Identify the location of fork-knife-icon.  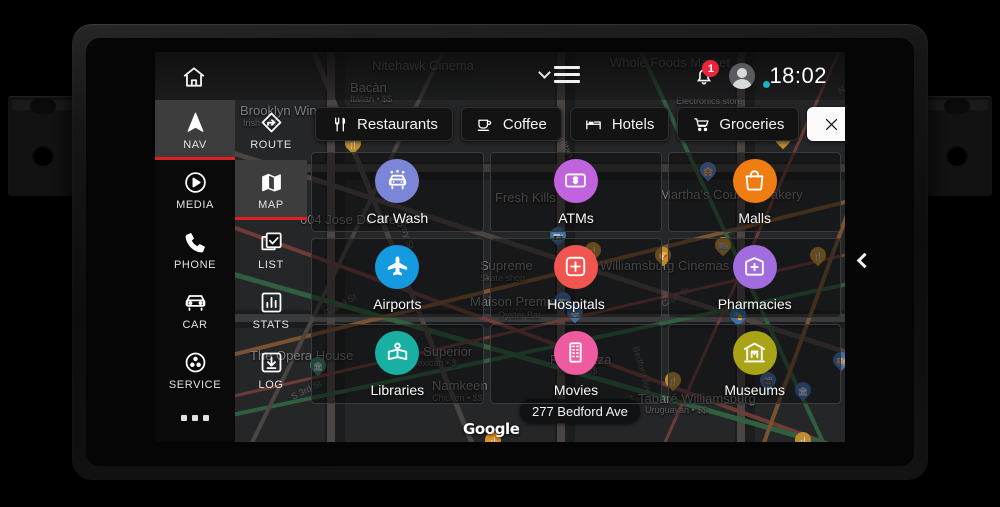
(339, 124).